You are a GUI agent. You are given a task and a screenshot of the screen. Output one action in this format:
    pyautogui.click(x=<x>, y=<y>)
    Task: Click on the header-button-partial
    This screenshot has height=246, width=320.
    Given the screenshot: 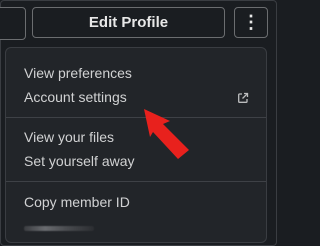 What is the action you would take?
    pyautogui.click(x=13, y=23)
    